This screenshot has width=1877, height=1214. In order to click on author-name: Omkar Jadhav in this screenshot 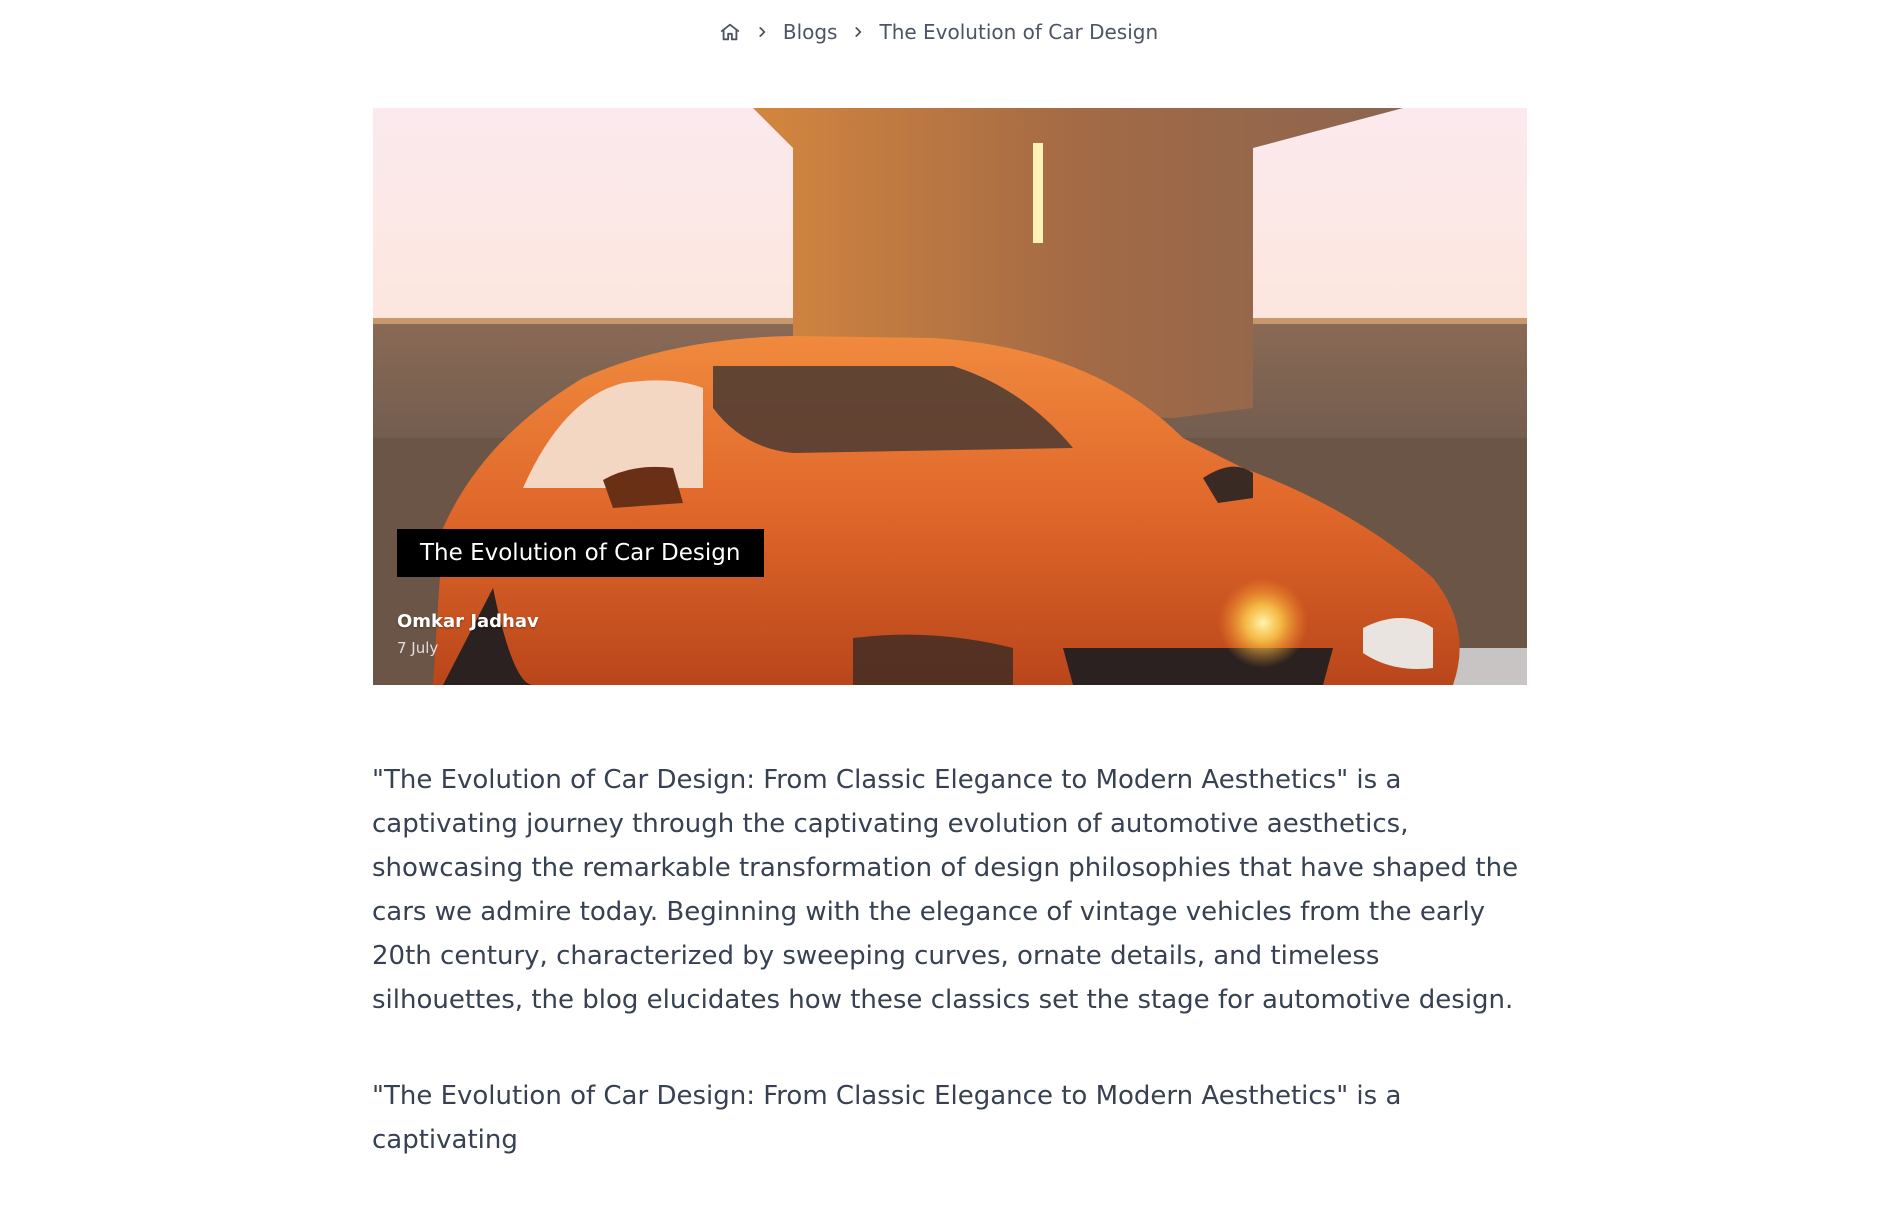, I will do `click(468, 621)`.